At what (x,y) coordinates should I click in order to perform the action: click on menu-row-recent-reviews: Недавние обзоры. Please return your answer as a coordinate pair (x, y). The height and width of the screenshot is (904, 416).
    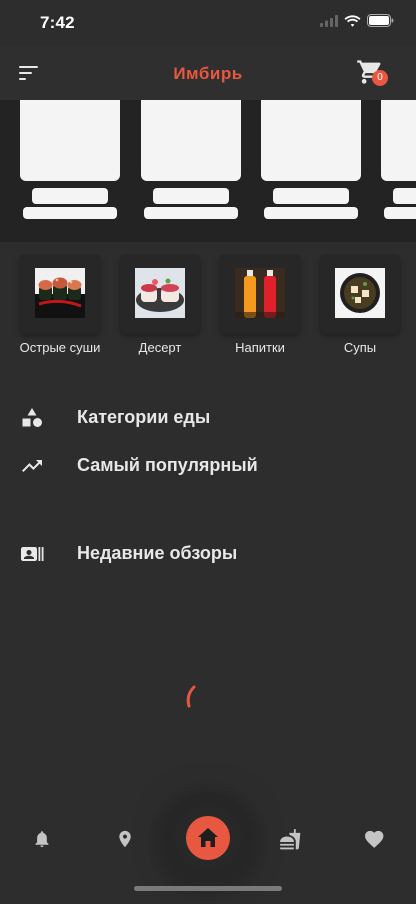
    Looking at the image, I should click on (208, 554).